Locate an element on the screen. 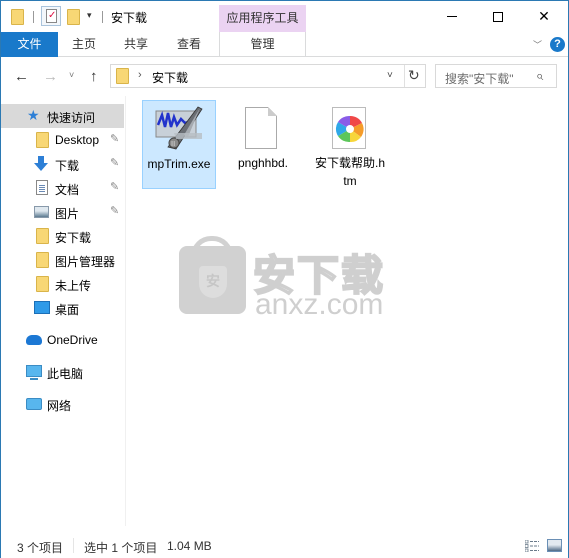  title-bar: ✓ ▾ 安下载 应用程序工具 ✕ is located at coordinates (284, 16).